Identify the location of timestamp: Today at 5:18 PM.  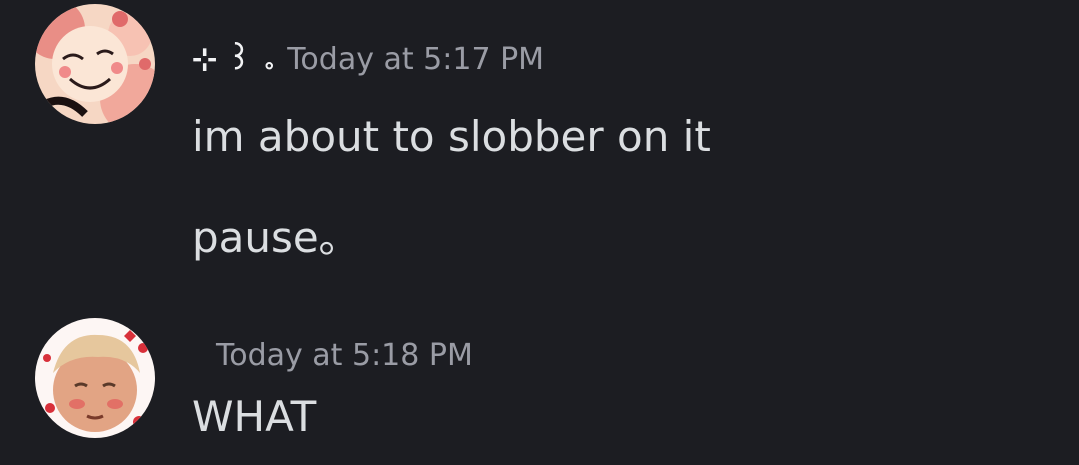
(344, 355).